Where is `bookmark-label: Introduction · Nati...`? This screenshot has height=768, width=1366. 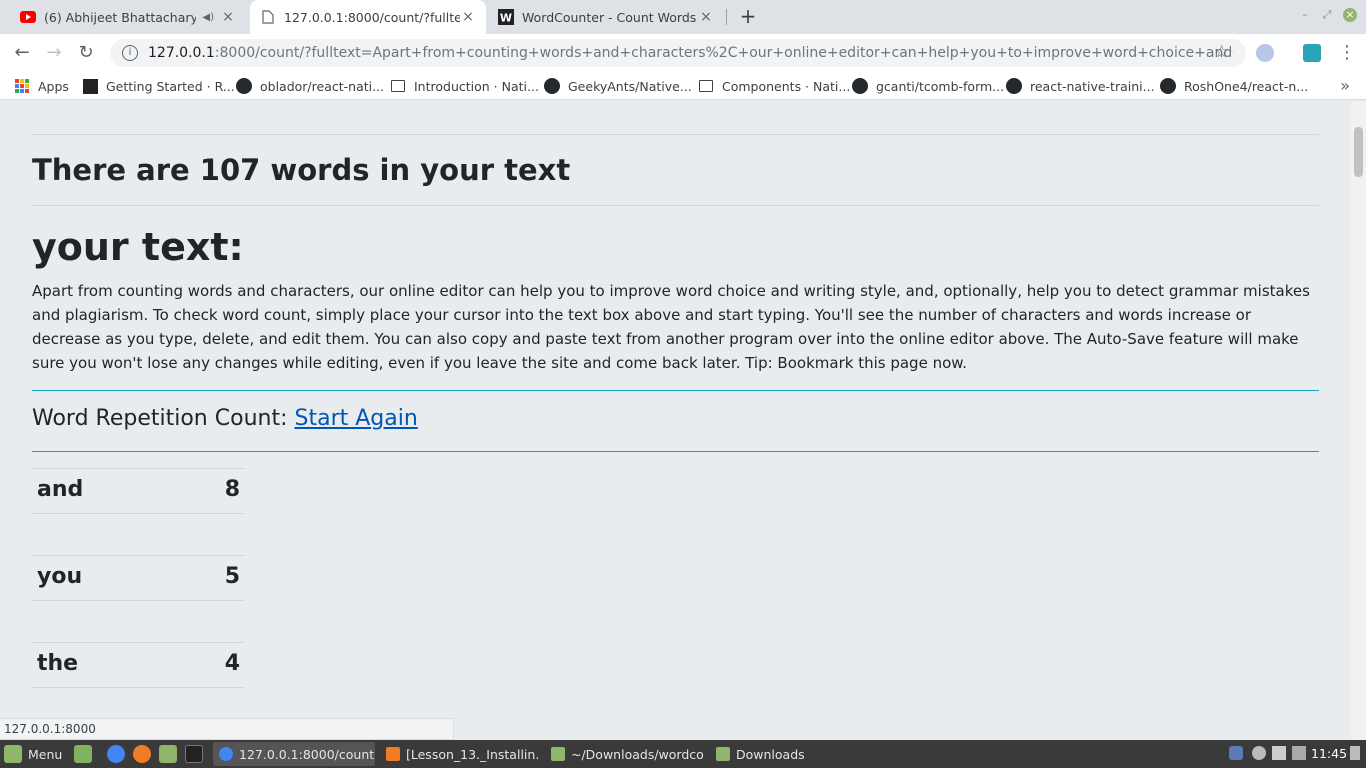
bookmark-label: Introduction · Nati... is located at coordinates (476, 86).